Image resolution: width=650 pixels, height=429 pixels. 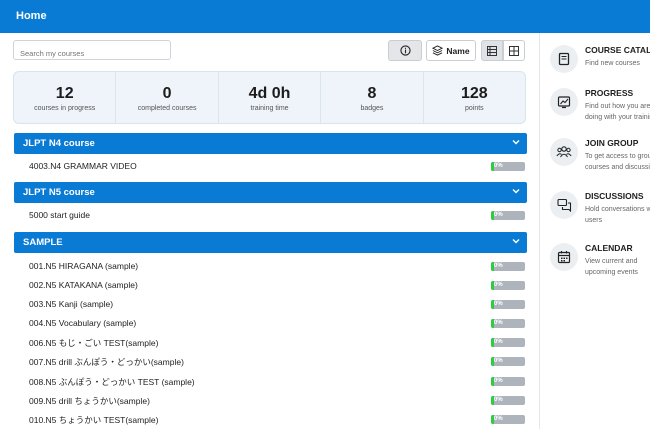 I want to click on sidebar-item-desc: Hold conversations with users, so click(x=617, y=215).